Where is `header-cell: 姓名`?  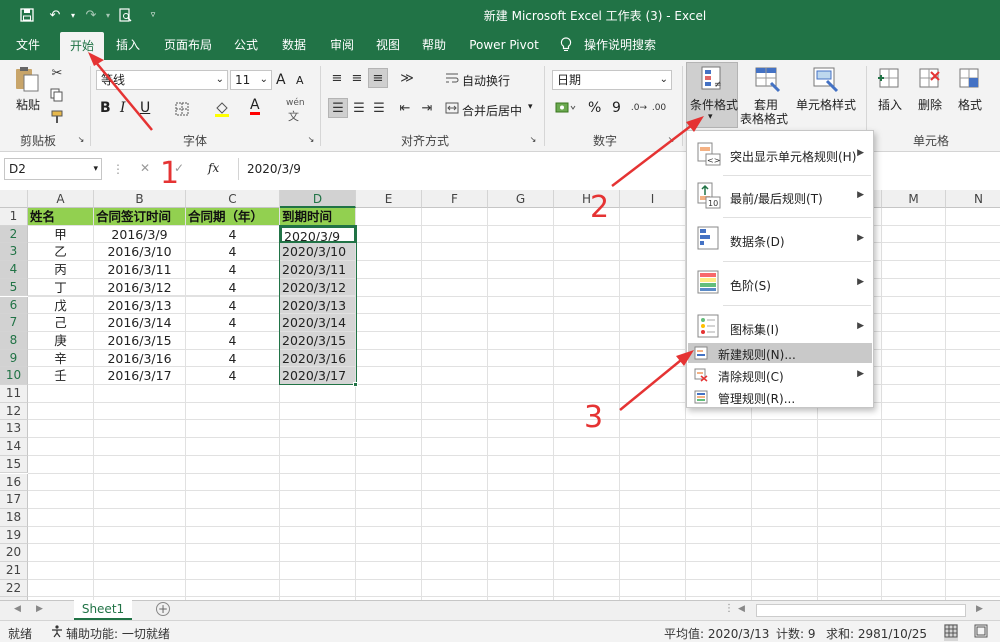
header-cell: 姓名 is located at coordinates (61, 217).